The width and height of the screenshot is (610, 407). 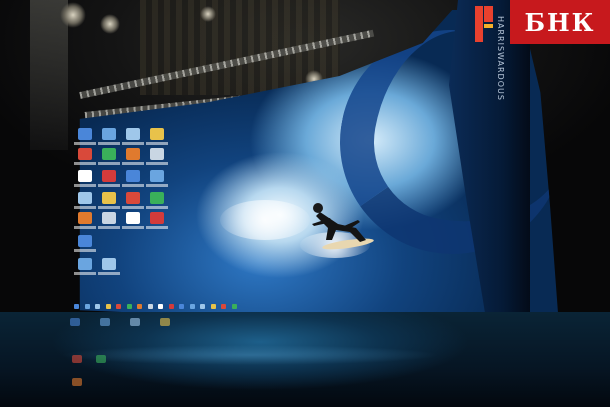 What do you see at coordinates (500, 58) in the screenshot?
I see `screen-vertical-caption: HARRISWARDOUS` at bounding box center [500, 58].